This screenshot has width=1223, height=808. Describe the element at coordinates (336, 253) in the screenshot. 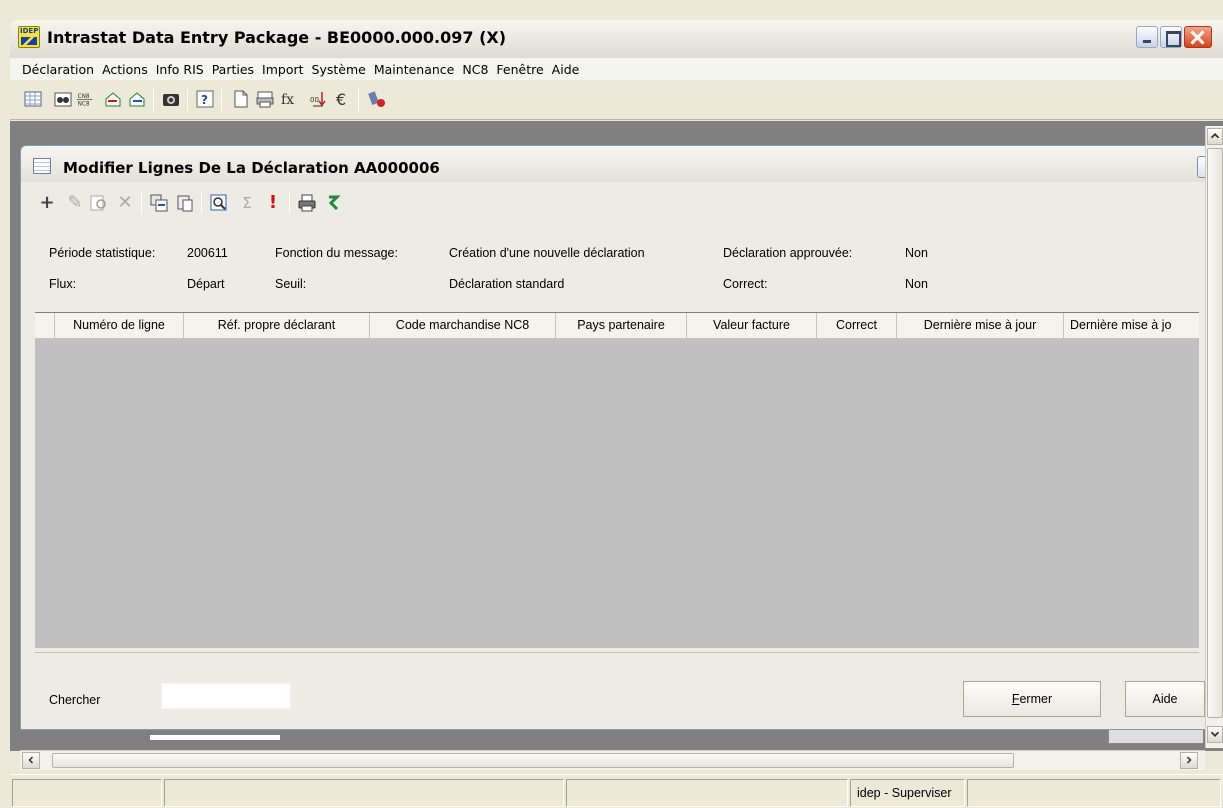

I see `fonction-label: Fonction du message:` at that location.